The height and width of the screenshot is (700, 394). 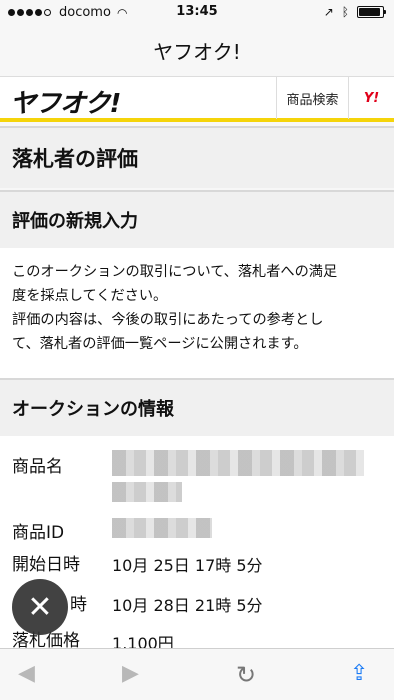 I want to click on item-id-label: 商品ID, so click(x=38, y=533).